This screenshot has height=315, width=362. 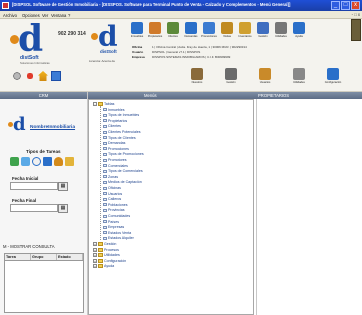 I want to click on tree-item: Comunidades, so click(x=116, y=216).